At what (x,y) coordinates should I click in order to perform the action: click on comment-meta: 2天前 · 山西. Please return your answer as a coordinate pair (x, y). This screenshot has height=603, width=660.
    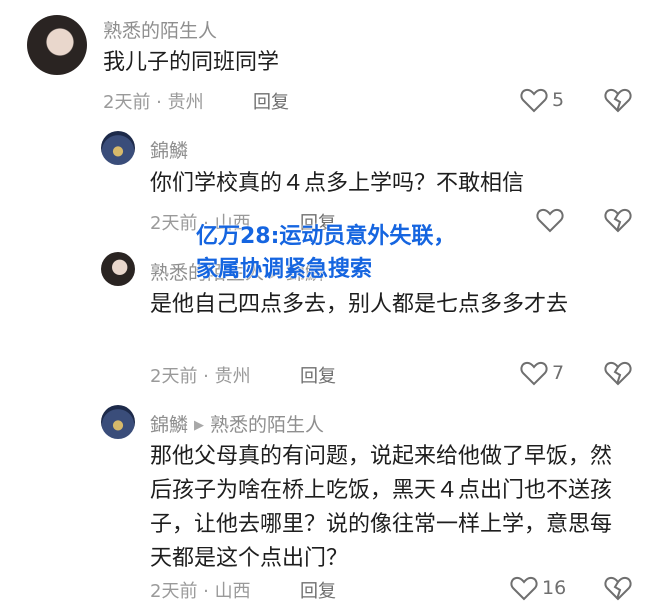
    Looking at the image, I should click on (200, 591).